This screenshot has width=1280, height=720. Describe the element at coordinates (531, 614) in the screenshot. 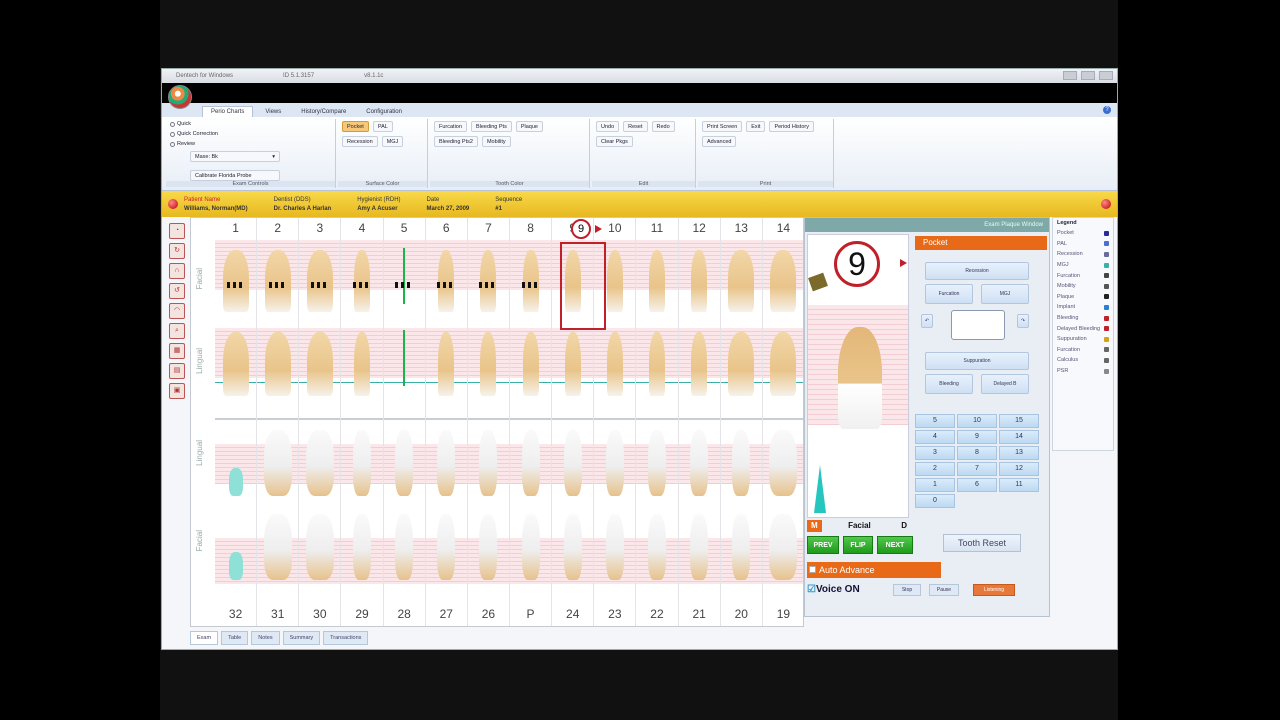

I see `lower-tooth-number: P` at that location.